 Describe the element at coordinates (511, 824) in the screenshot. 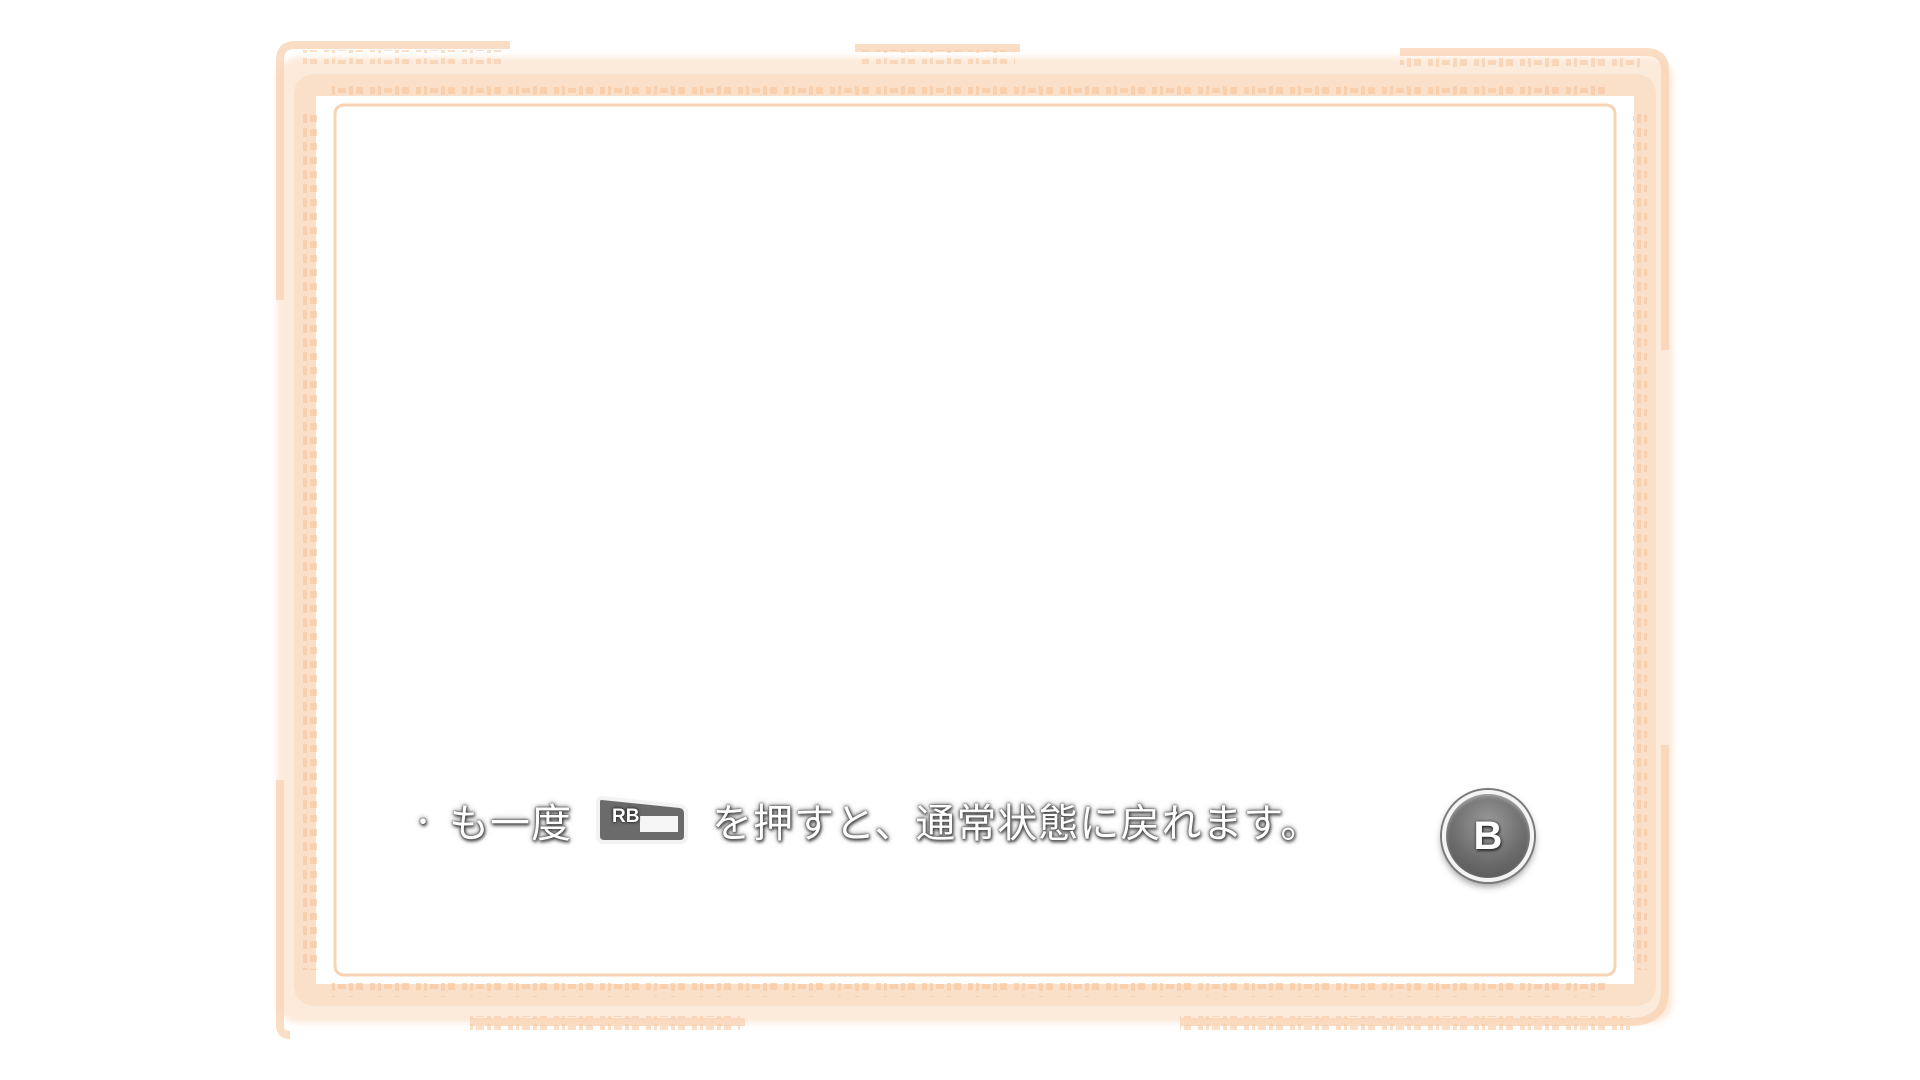

I see `hint-text-before: も一度` at that location.